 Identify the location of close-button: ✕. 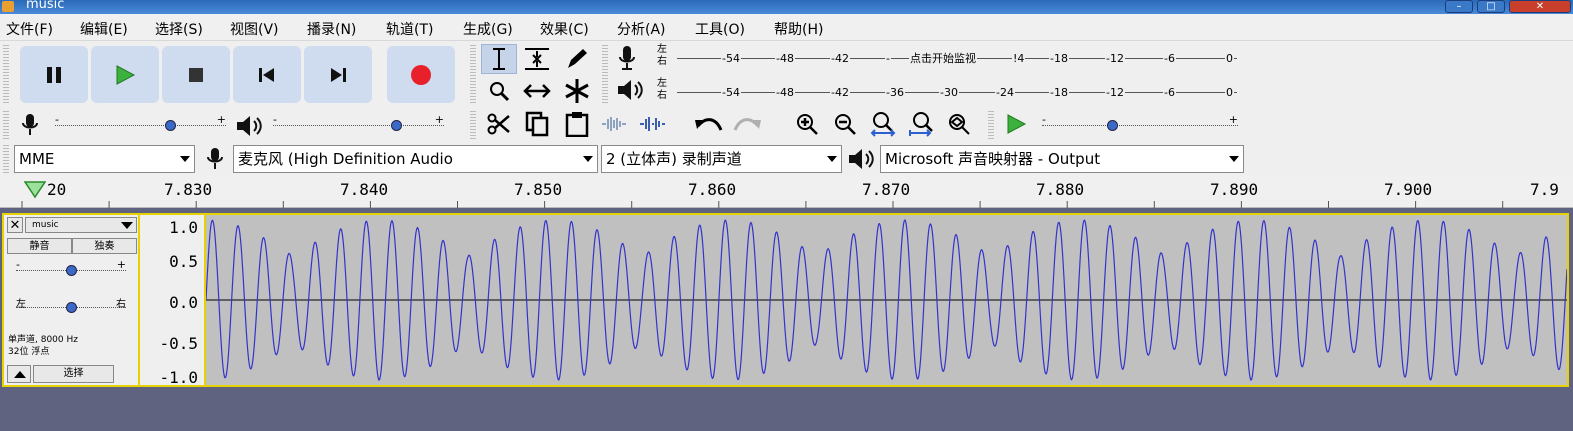
(1540, 6).